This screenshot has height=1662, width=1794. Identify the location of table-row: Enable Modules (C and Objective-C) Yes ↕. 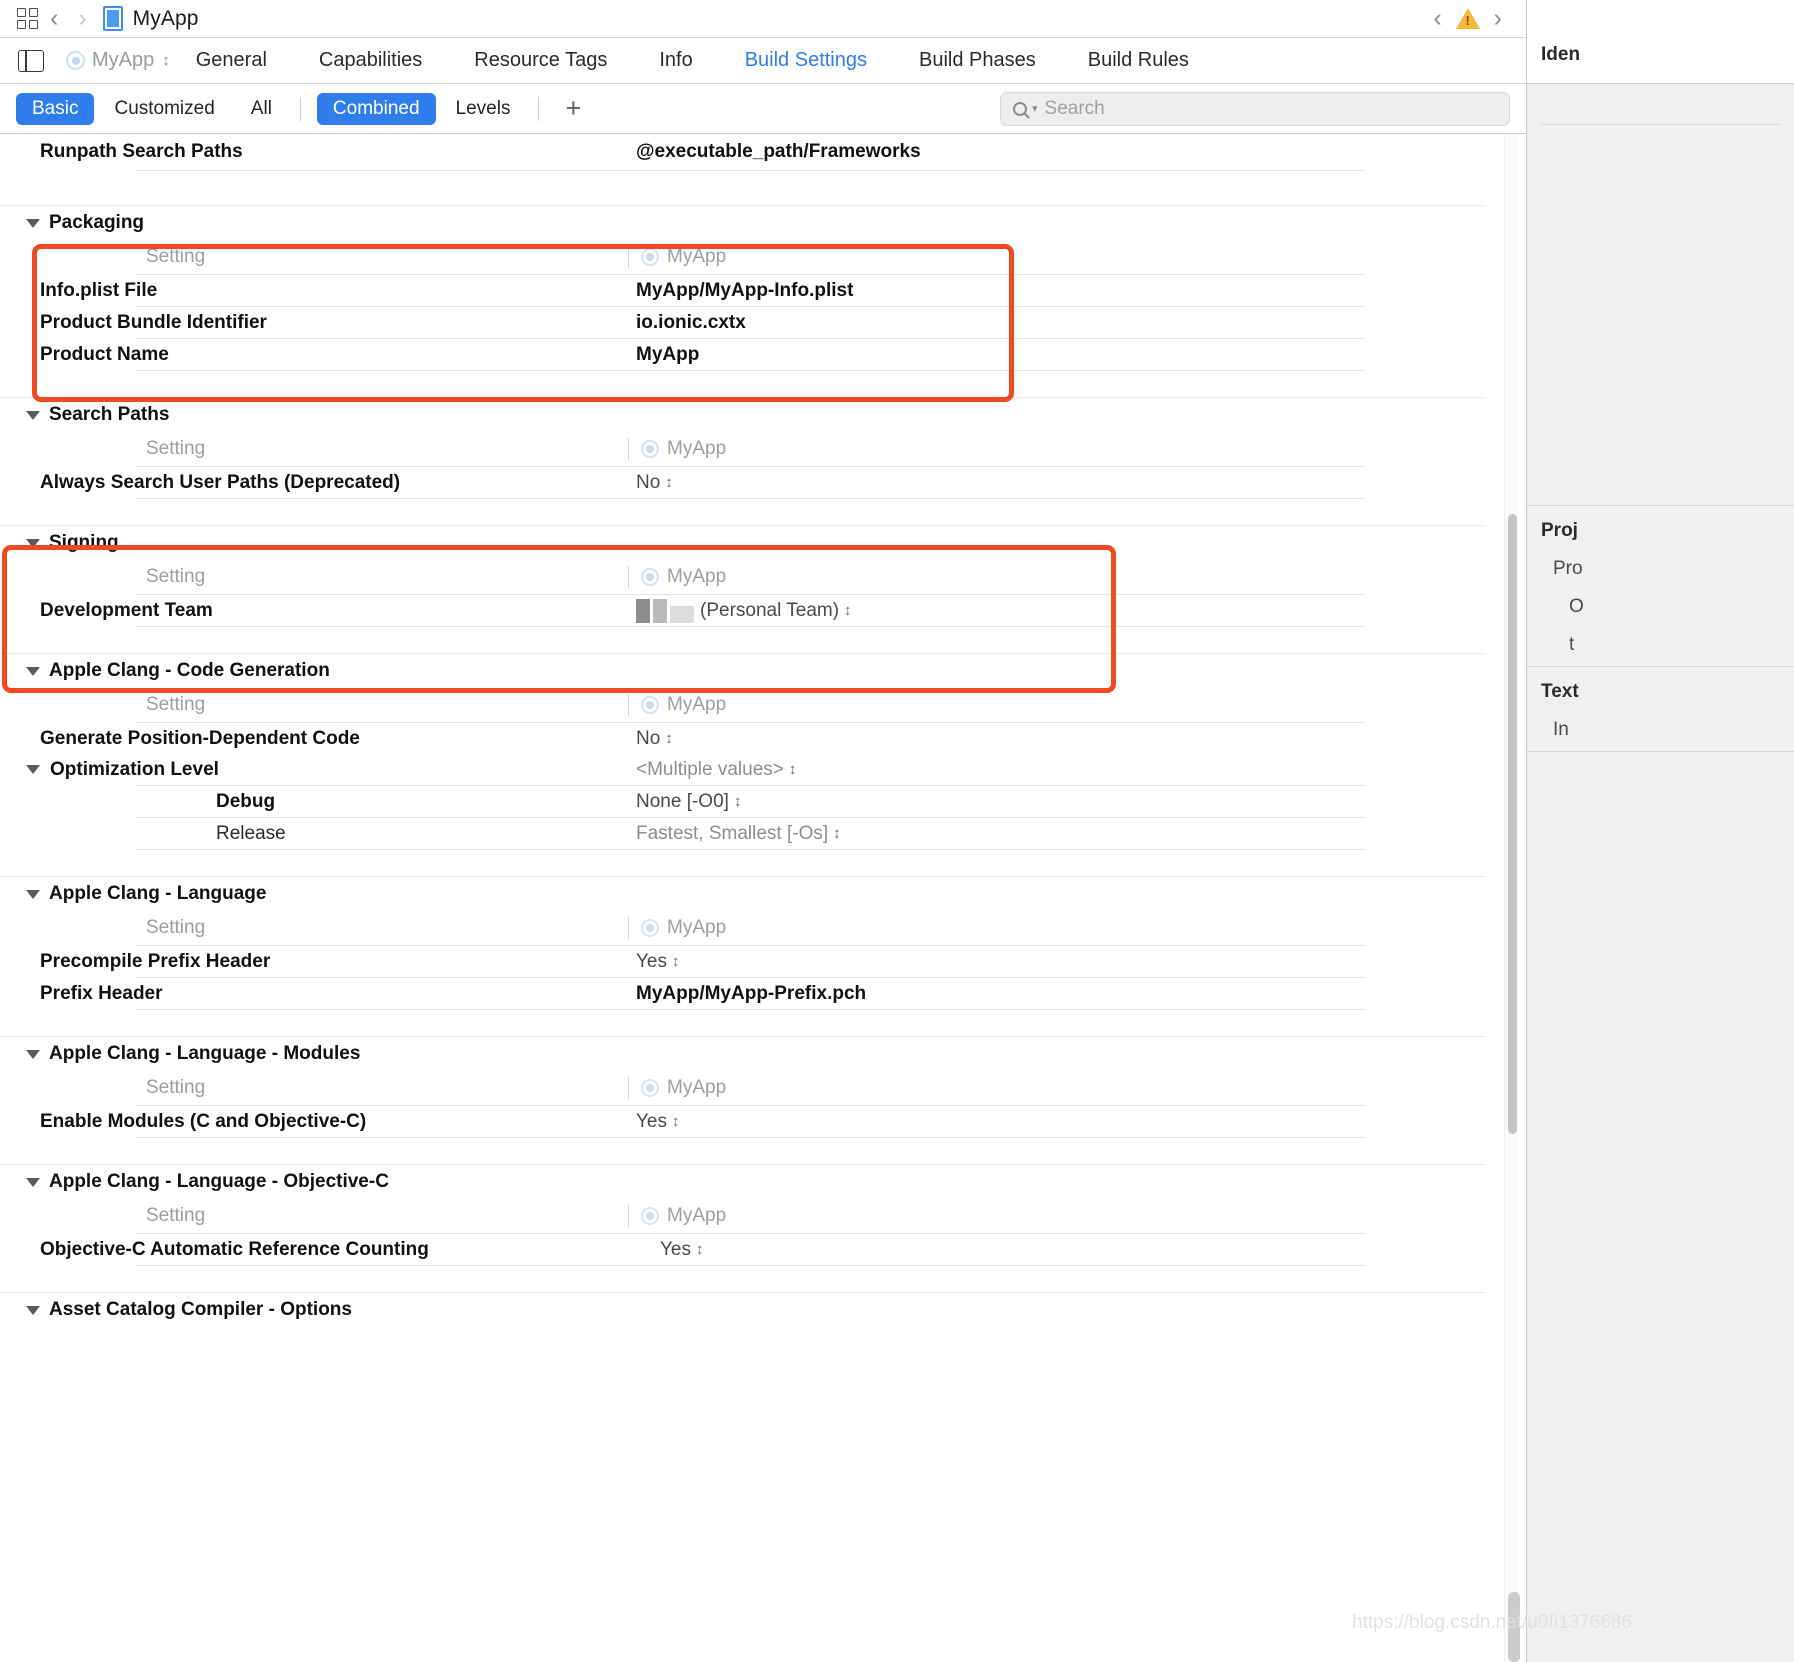
(763, 1121).